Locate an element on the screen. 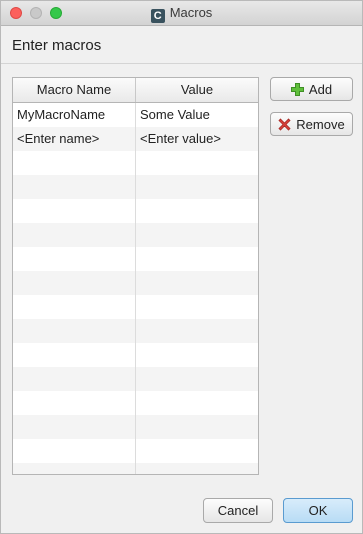 The width and height of the screenshot is (363, 534). app-icon: C is located at coordinates (157, 16).